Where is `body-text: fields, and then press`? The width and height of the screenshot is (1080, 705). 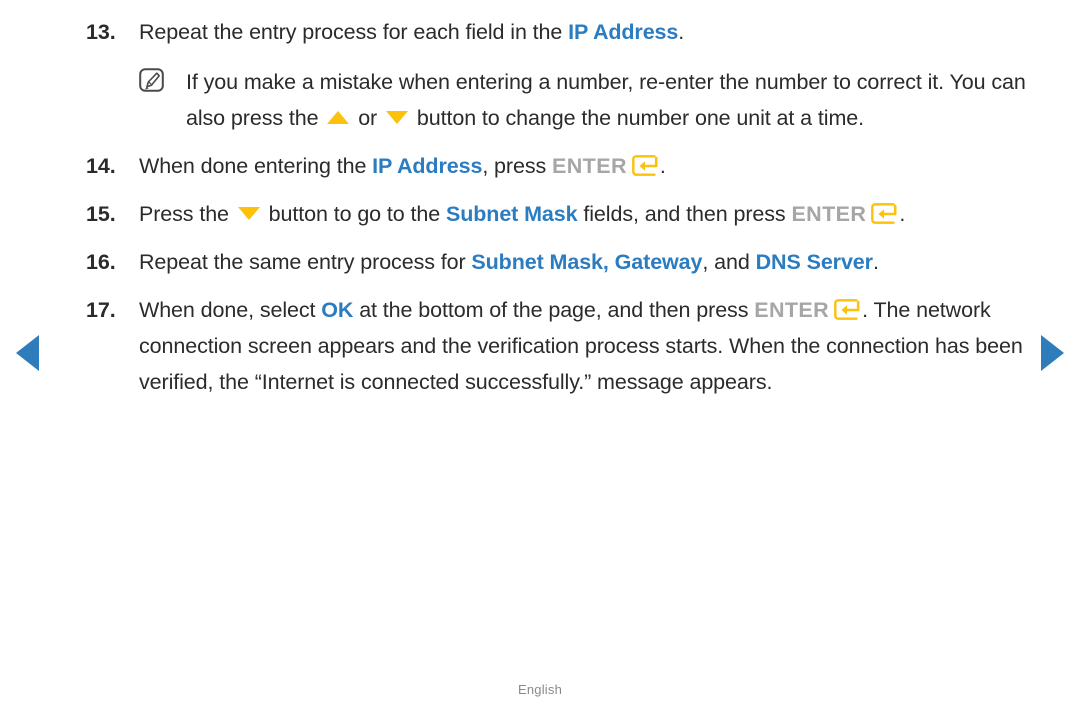
body-text: fields, and then press is located at coordinates (684, 214).